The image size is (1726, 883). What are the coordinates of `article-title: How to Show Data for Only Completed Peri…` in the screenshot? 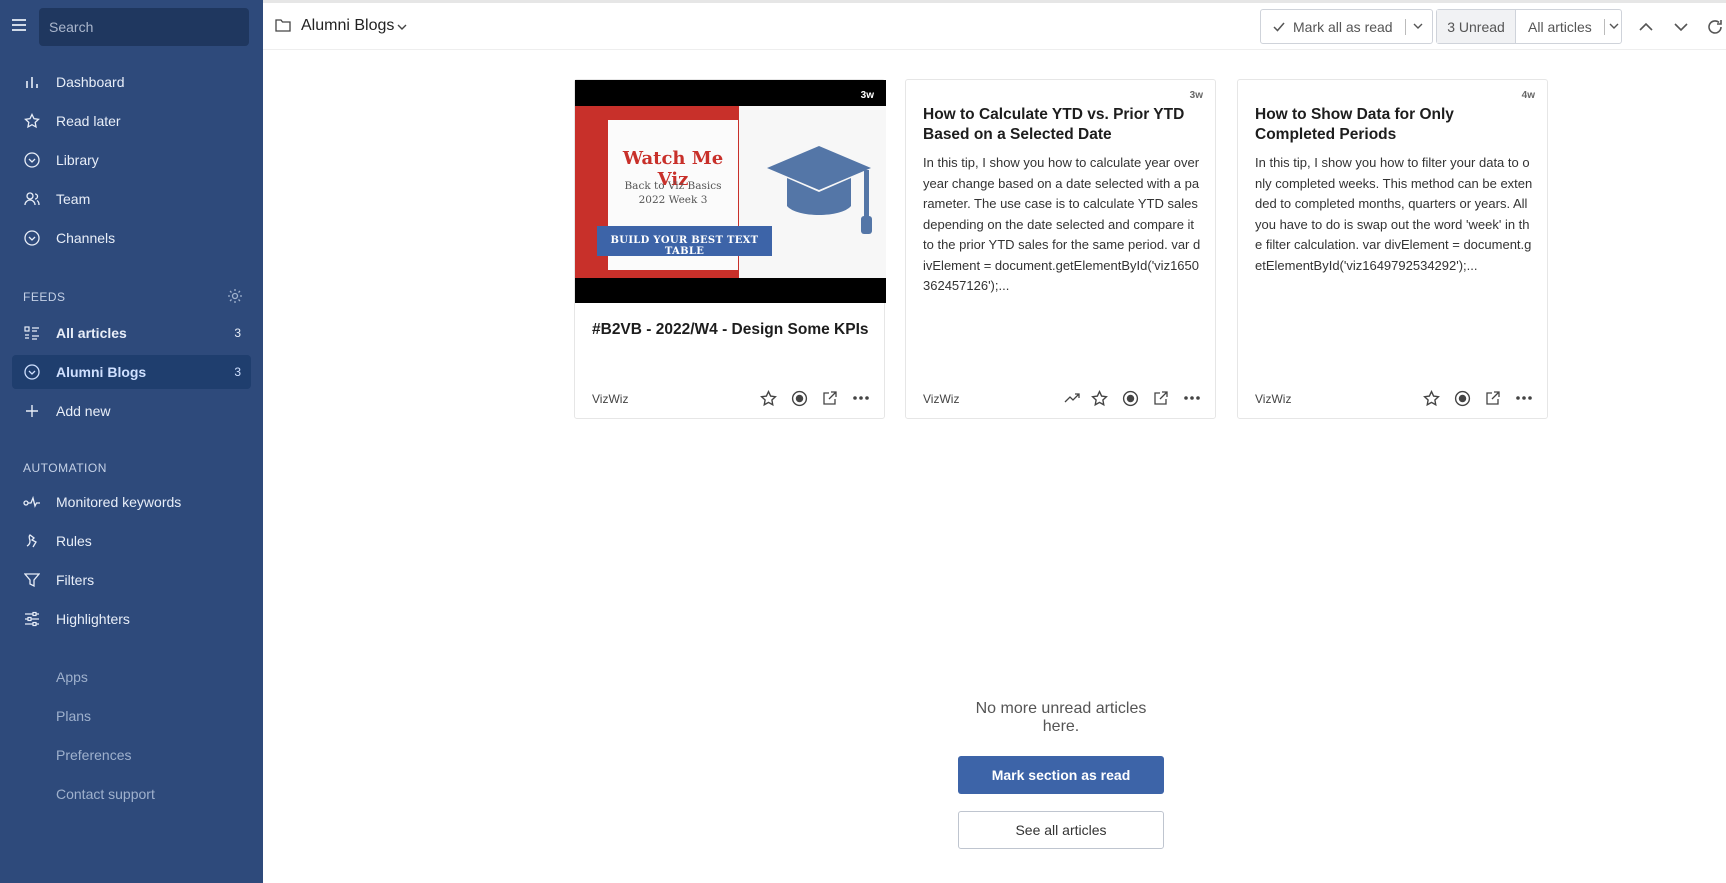 It's located at (1395, 125).